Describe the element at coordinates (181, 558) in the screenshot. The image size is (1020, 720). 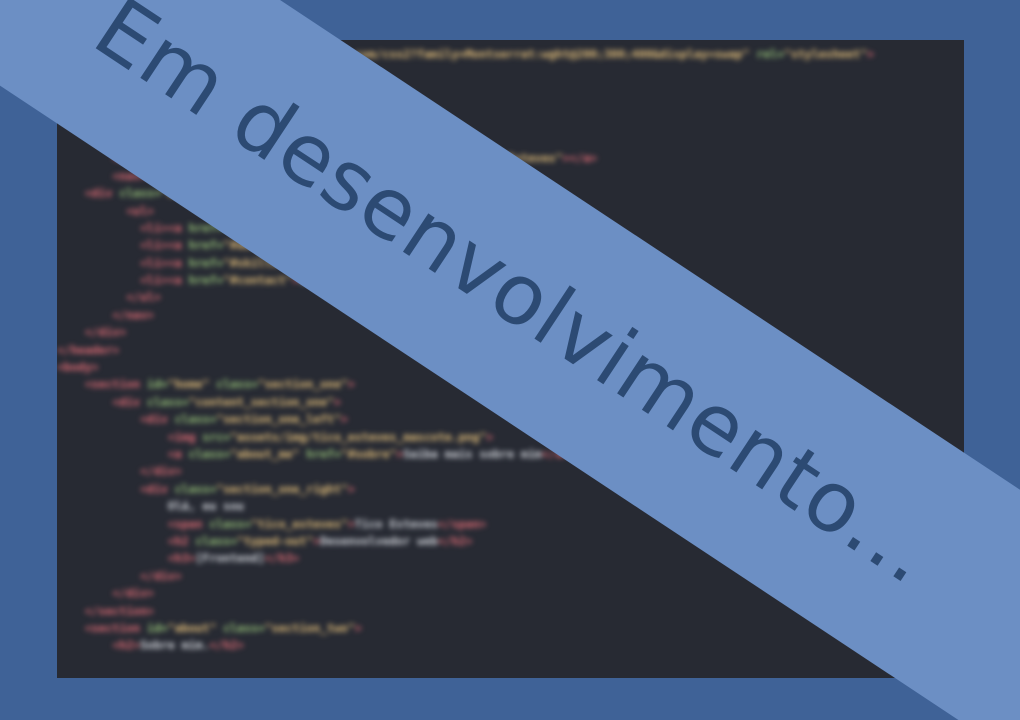
I see `code-token: <h3>` at that location.